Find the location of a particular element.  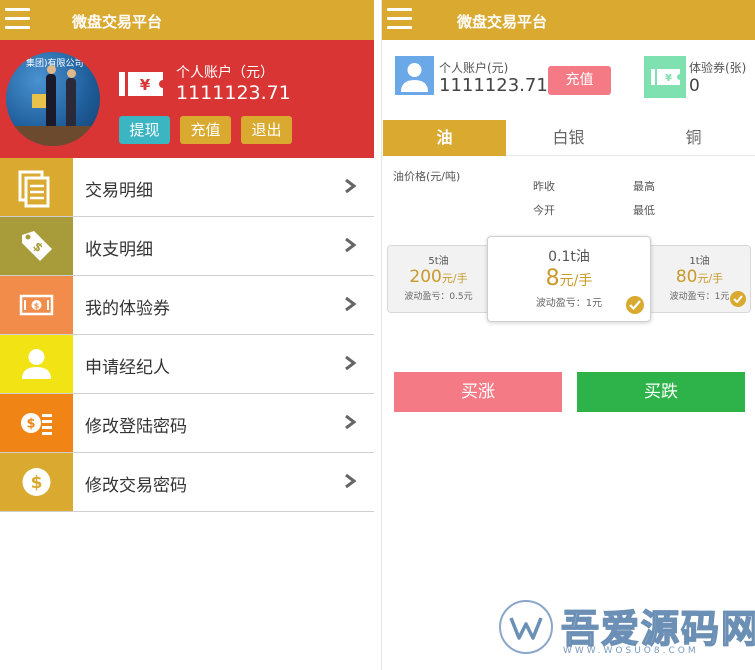

menu-item-change-trade-password: $ 修改交易密码 is located at coordinates (187, 482).